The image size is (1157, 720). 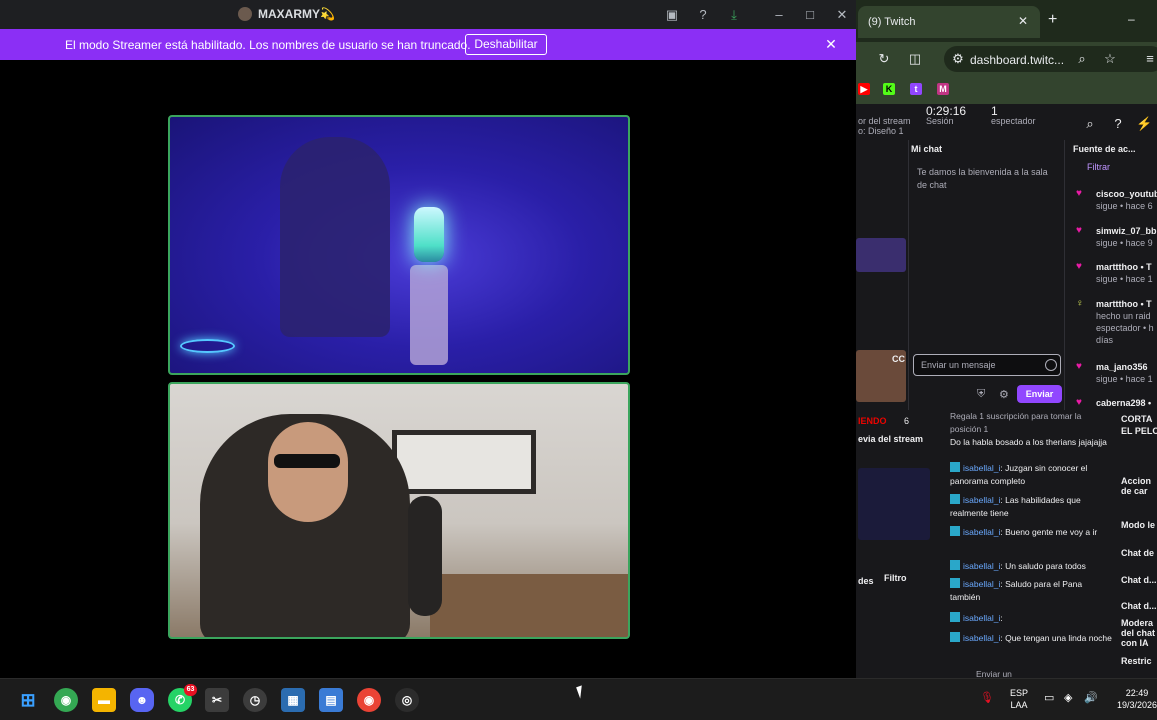 What do you see at coordinates (884, 126) in the screenshot?
I see `stream-title-cut: or del stream o: Diseño 1` at bounding box center [884, 126].